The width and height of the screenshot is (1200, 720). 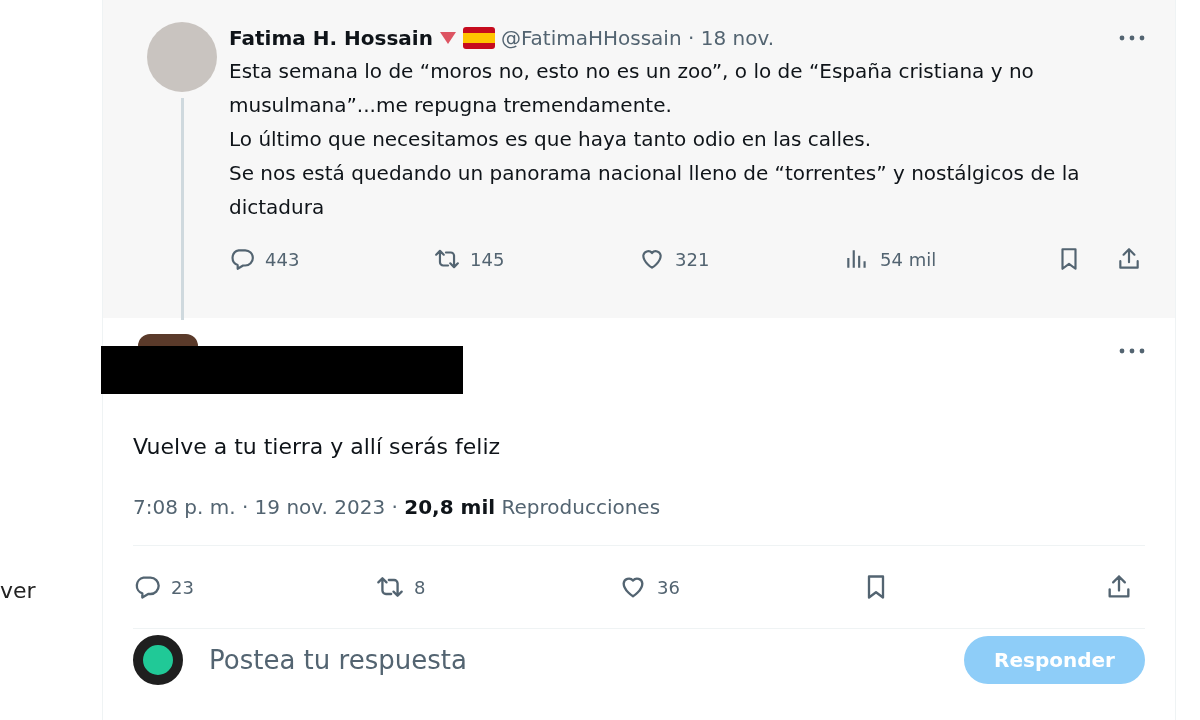 What do you see at coordinates (1129, 259) in the screenshot?
I see `share-icon` at bounding box center [1129, 259].